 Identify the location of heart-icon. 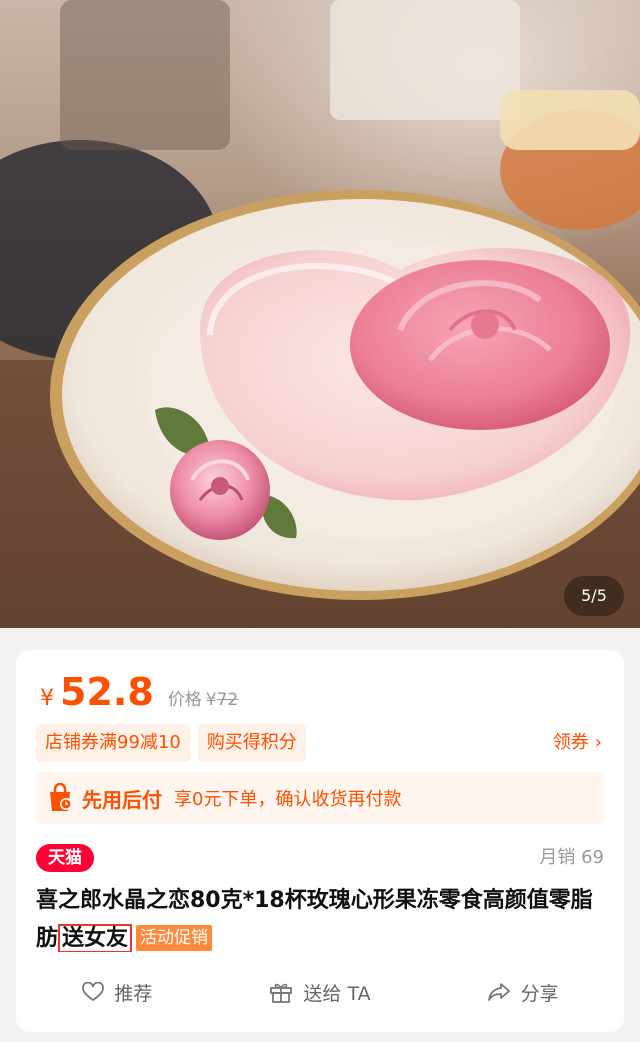
(93, 992).